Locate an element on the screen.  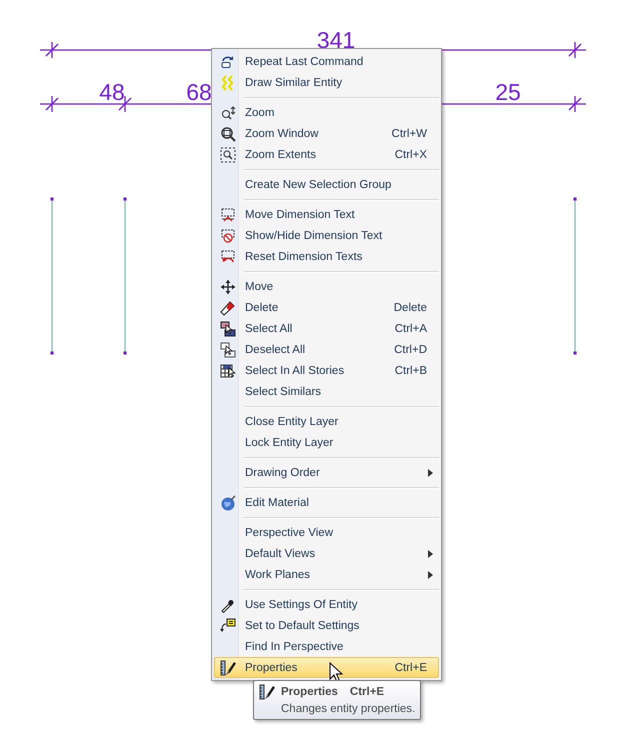
menu-item: Create New Selection Group is located at coordinates (326, 184).